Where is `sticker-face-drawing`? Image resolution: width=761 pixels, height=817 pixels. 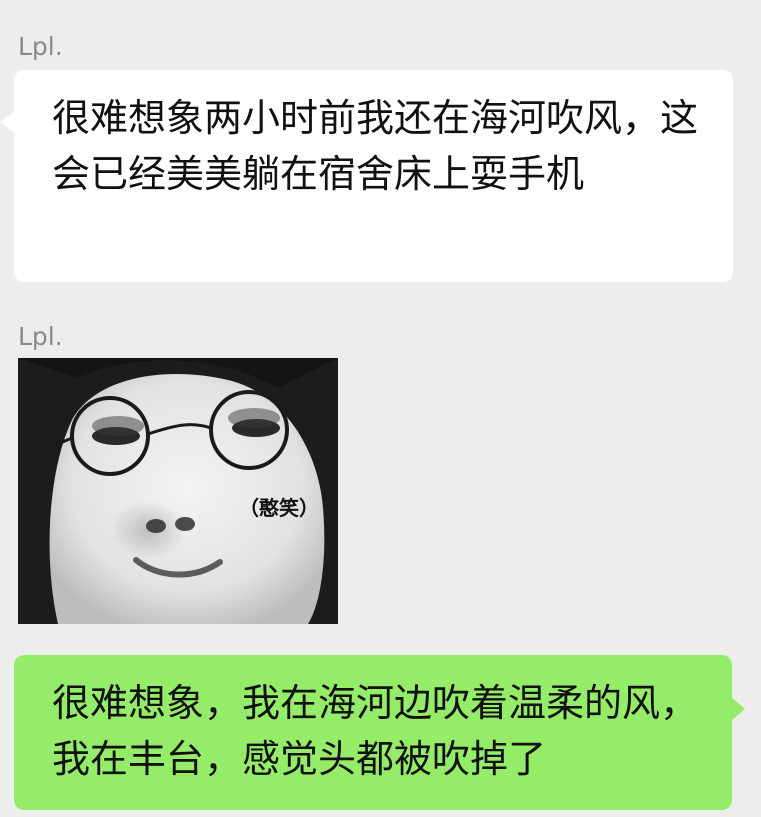 sticker-face-drawing is located at coordinates (178, 491).